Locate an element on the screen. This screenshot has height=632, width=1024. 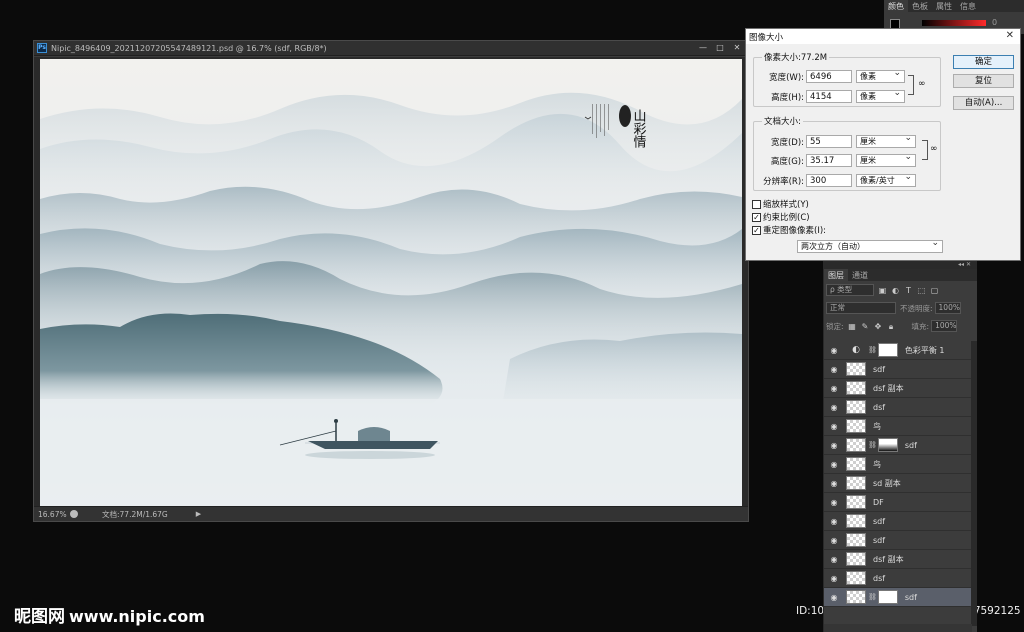
layer-name: 色彩平衡 1 is located at coordinates (925, 350).